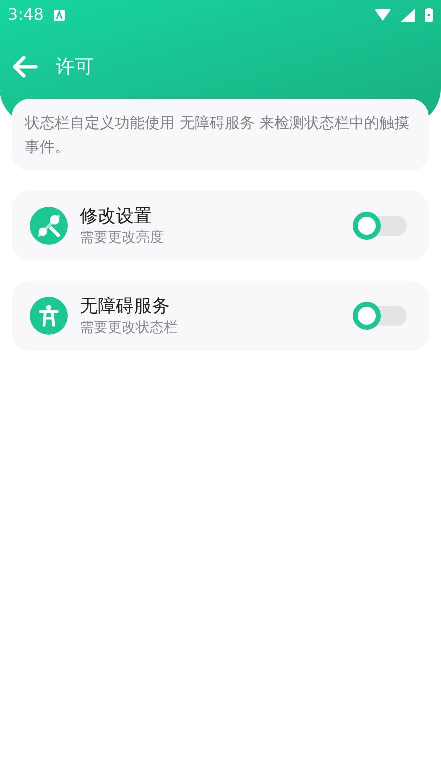  I want to click on permission-title: 无障碍服务, so click(125, 307).